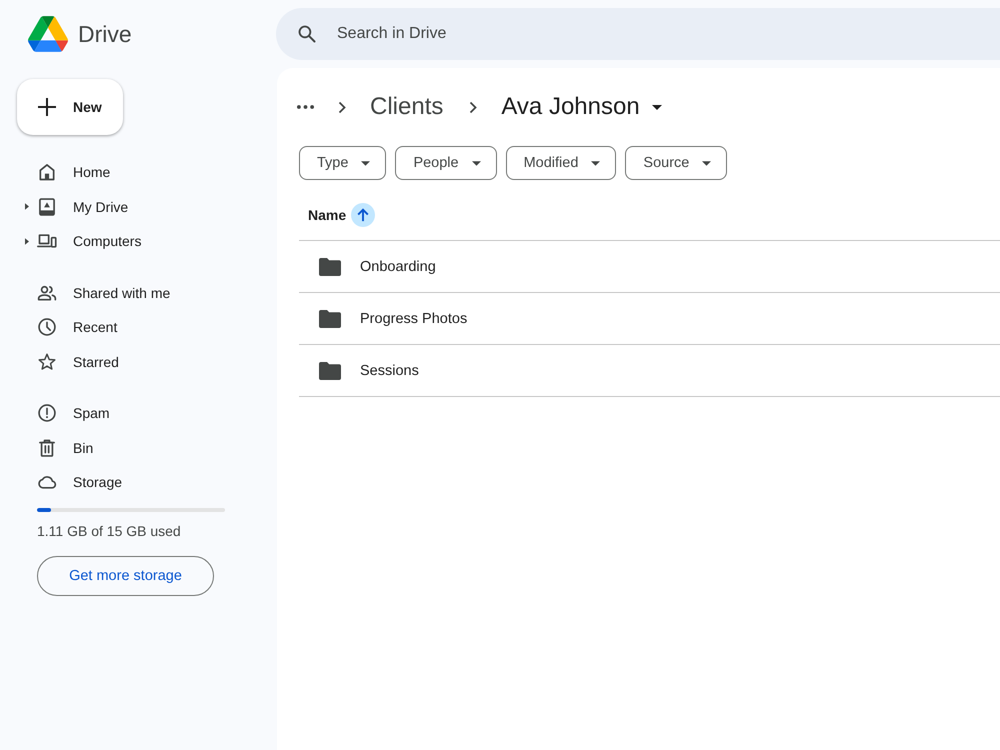  I want to click on nav-item: Starred, so click(138, 361).